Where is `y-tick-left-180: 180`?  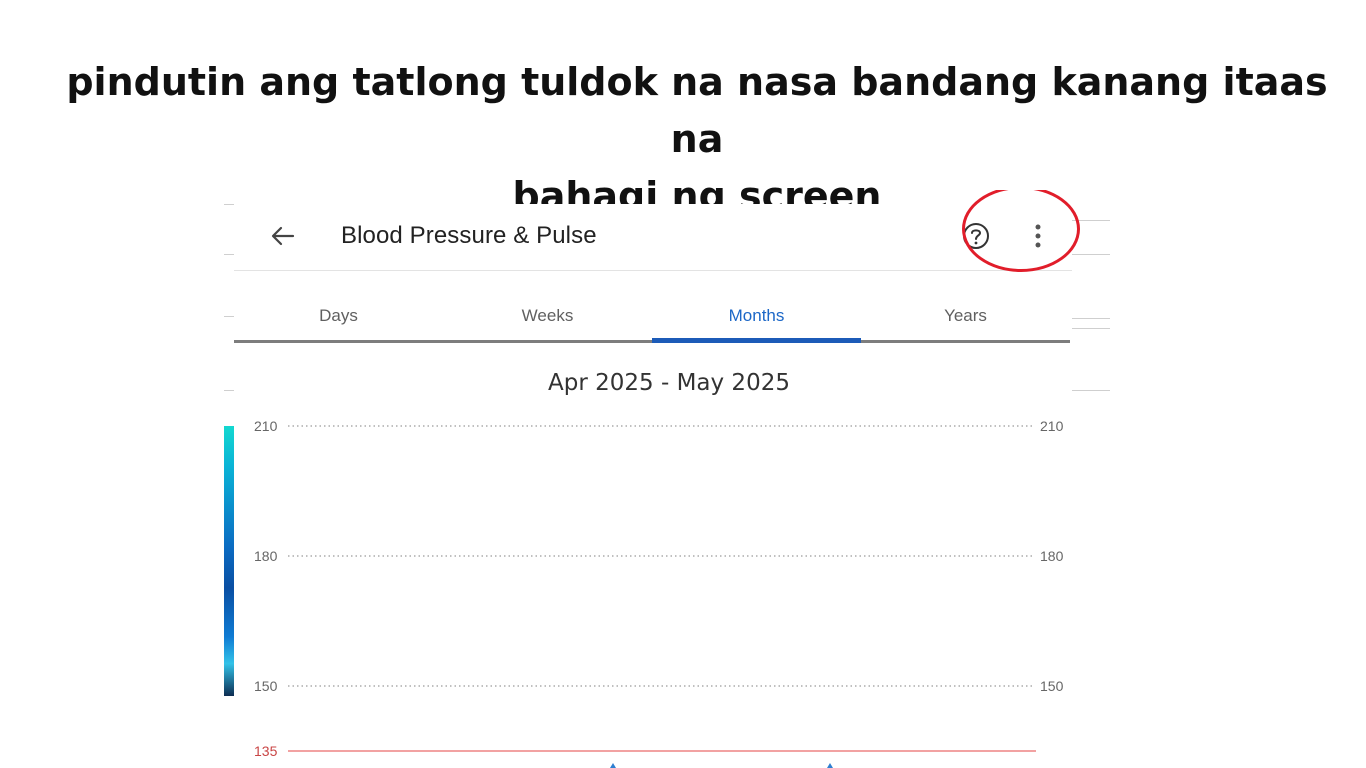 y-tick-left-180: 180 is located at coordinates (266, 556).